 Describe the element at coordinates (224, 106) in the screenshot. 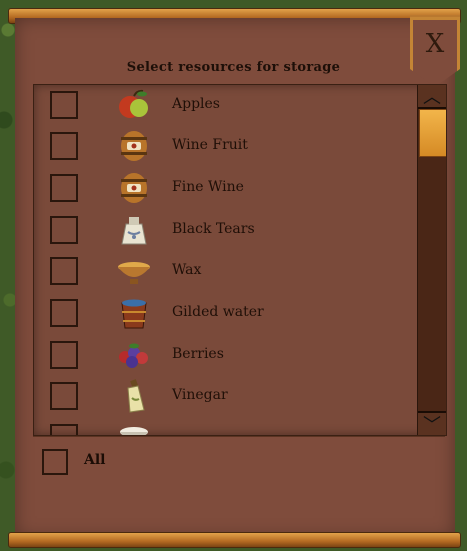

I see `list-item: Apples` at that location.